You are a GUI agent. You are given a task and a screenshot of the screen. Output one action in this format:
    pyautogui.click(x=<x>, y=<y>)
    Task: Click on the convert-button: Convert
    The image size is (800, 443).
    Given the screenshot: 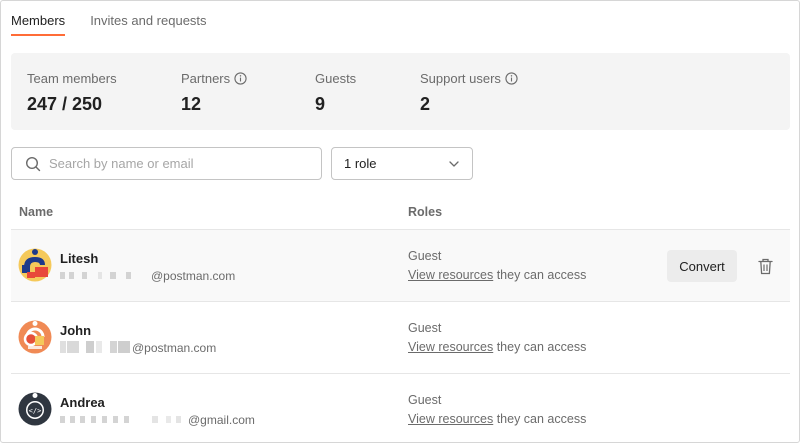 What is the action you would take?
    pyautogui.click(x=702, y=266)
    